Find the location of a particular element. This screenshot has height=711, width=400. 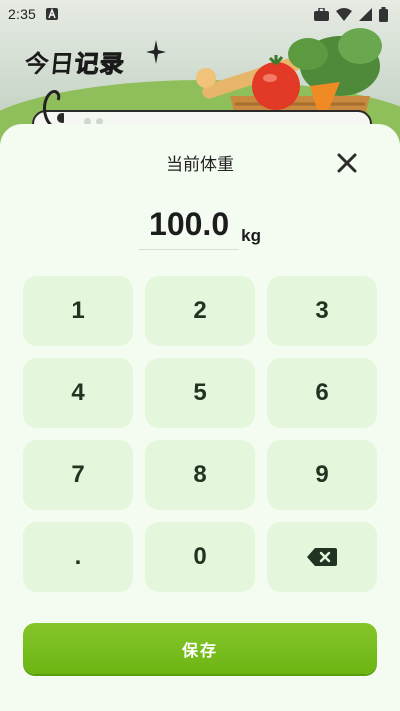

key-backspace is located at coordinates (322, 557).